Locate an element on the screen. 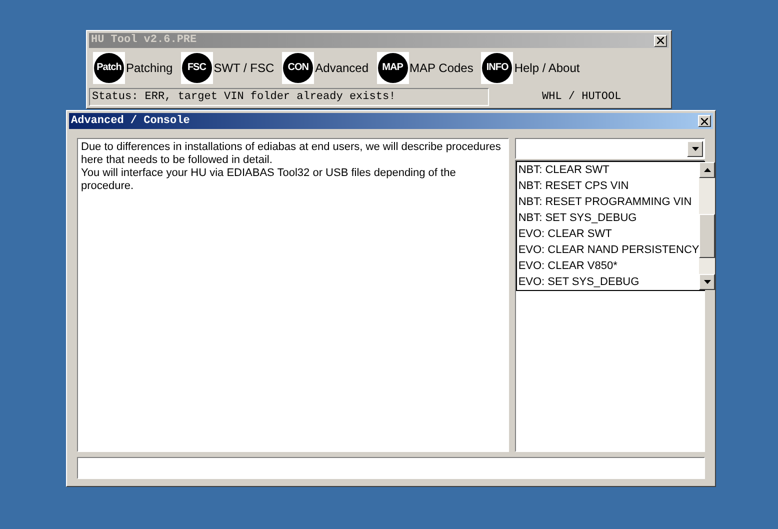  badge-icon: INFO is located at coordinates (497, 67).